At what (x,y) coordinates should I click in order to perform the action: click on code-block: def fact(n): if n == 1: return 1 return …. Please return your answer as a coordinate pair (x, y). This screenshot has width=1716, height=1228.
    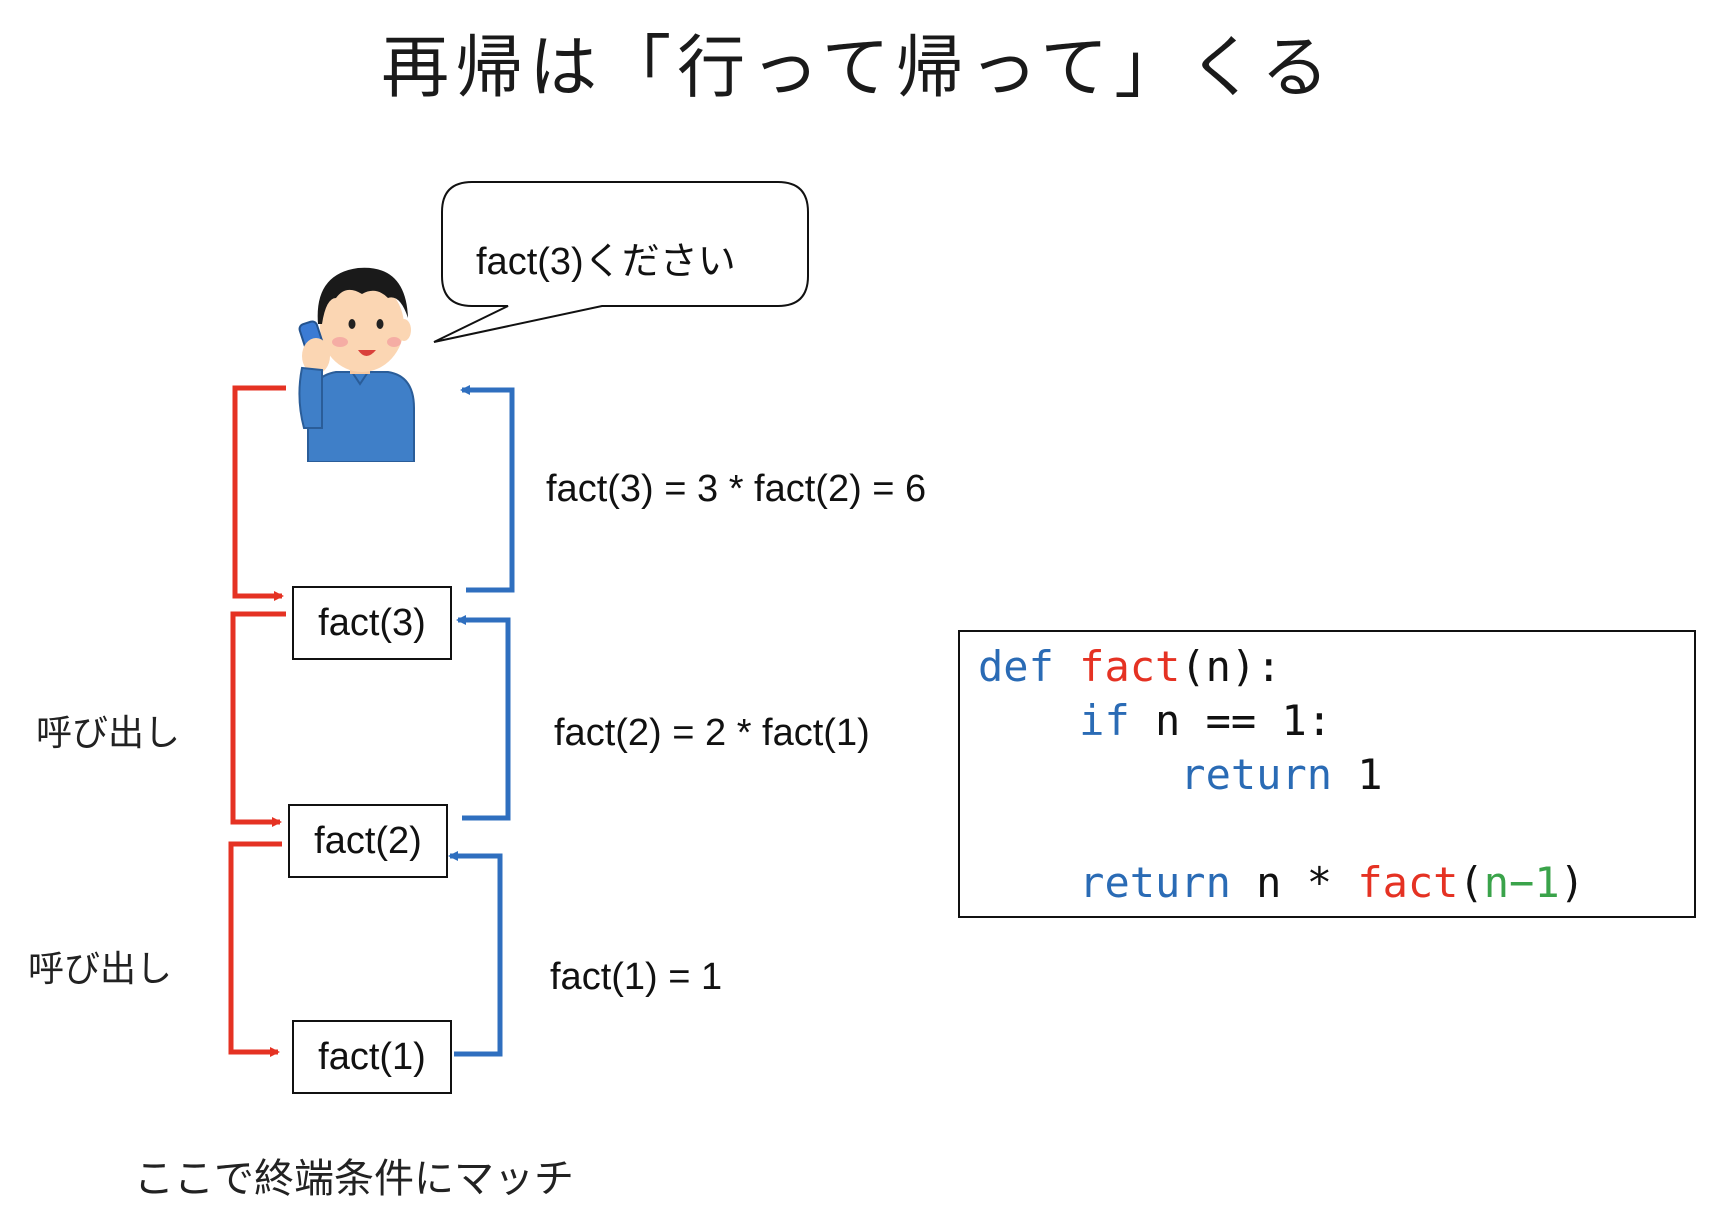
    Looking at the image, I should click on (1327, 774).